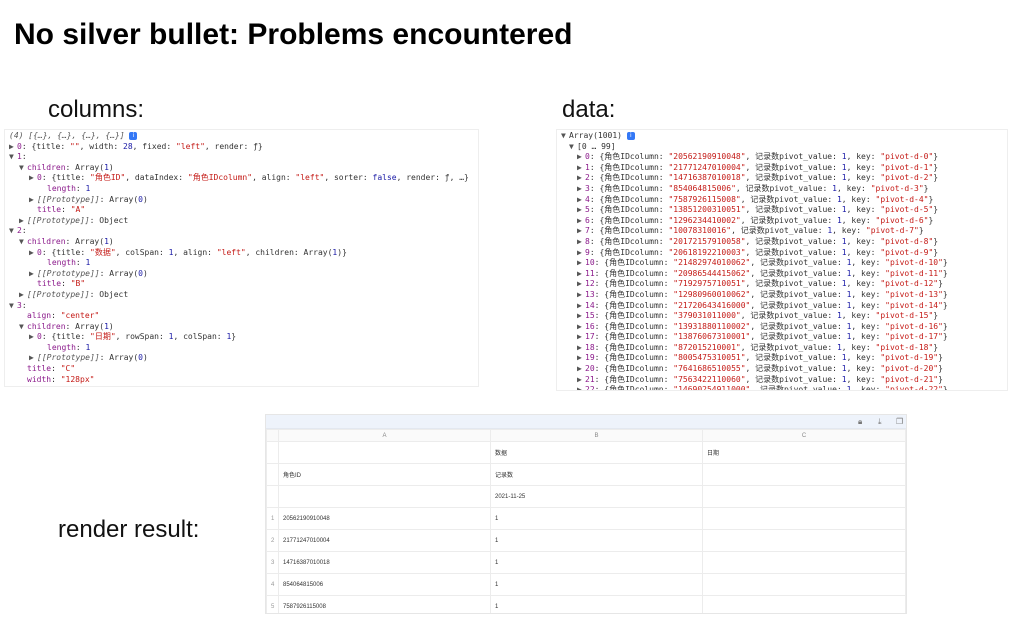 Image resolution: width=1024 pixels, height=624 pixels. What do you see at coordinates (384, 604) in the screenshot?
I see `cell-id: 7587926115008` at bounding box center [384, 604].